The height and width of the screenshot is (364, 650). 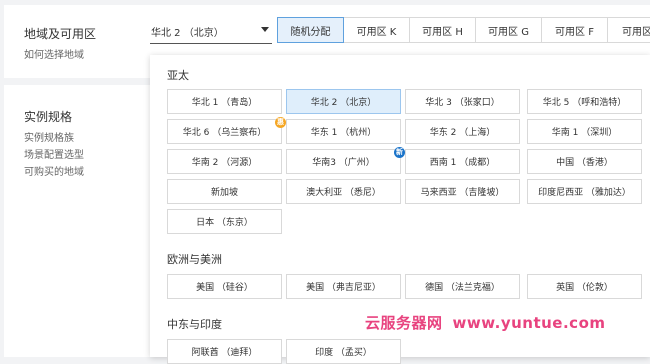 I want to click on region-option: 美国 （弗吉尼亚）, so click(x=343, y=286).